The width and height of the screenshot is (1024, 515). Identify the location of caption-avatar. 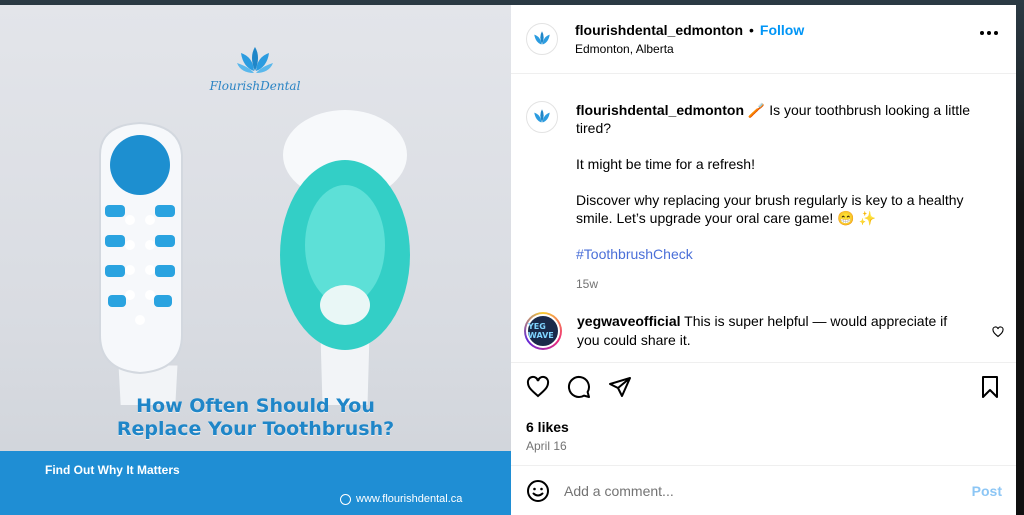
(542, 117).